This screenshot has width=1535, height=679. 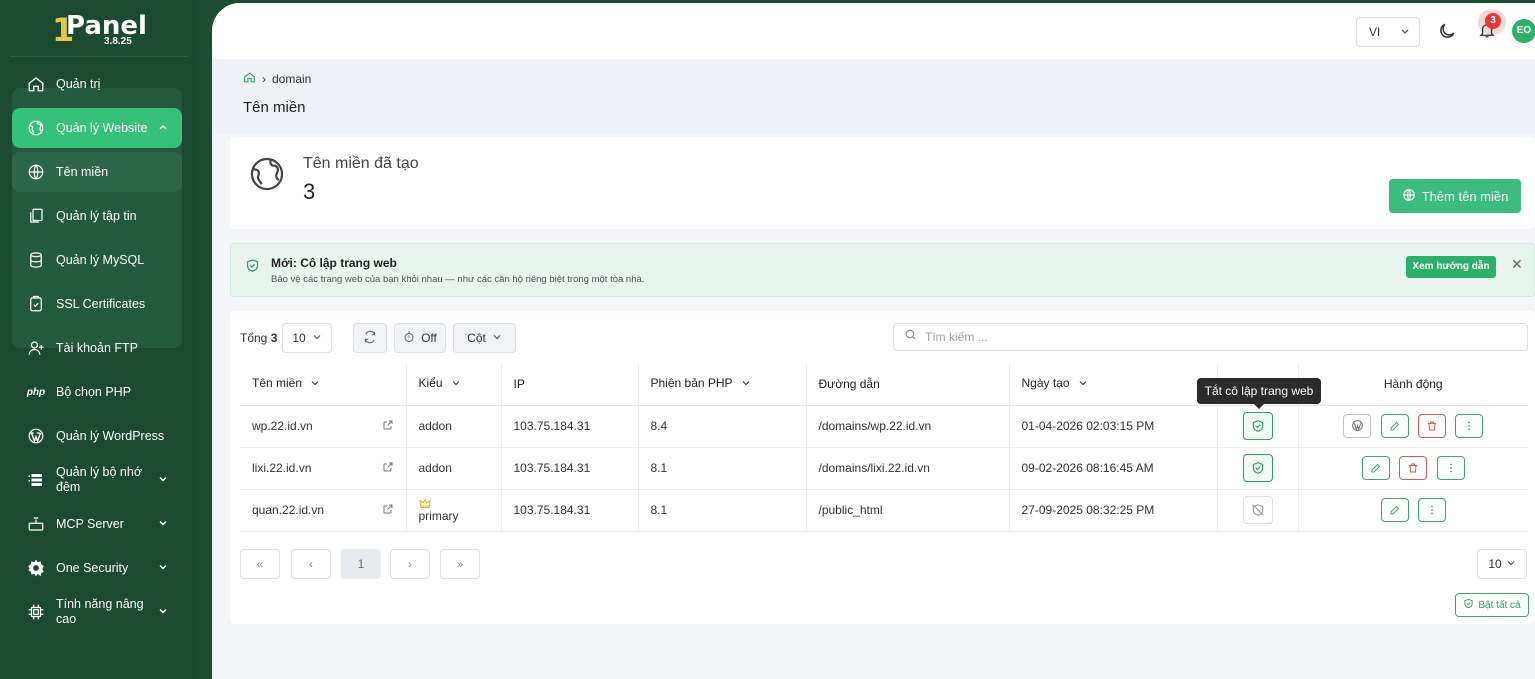 I want to click on sidebar-item-label: Quản lý tập tin, so click(x=96, y=215).